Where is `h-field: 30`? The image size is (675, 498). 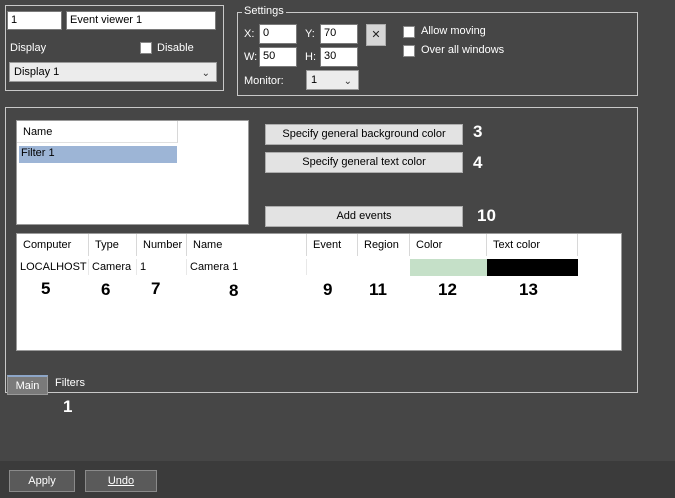 h-field: 30 is located at coordinates (339, 57).